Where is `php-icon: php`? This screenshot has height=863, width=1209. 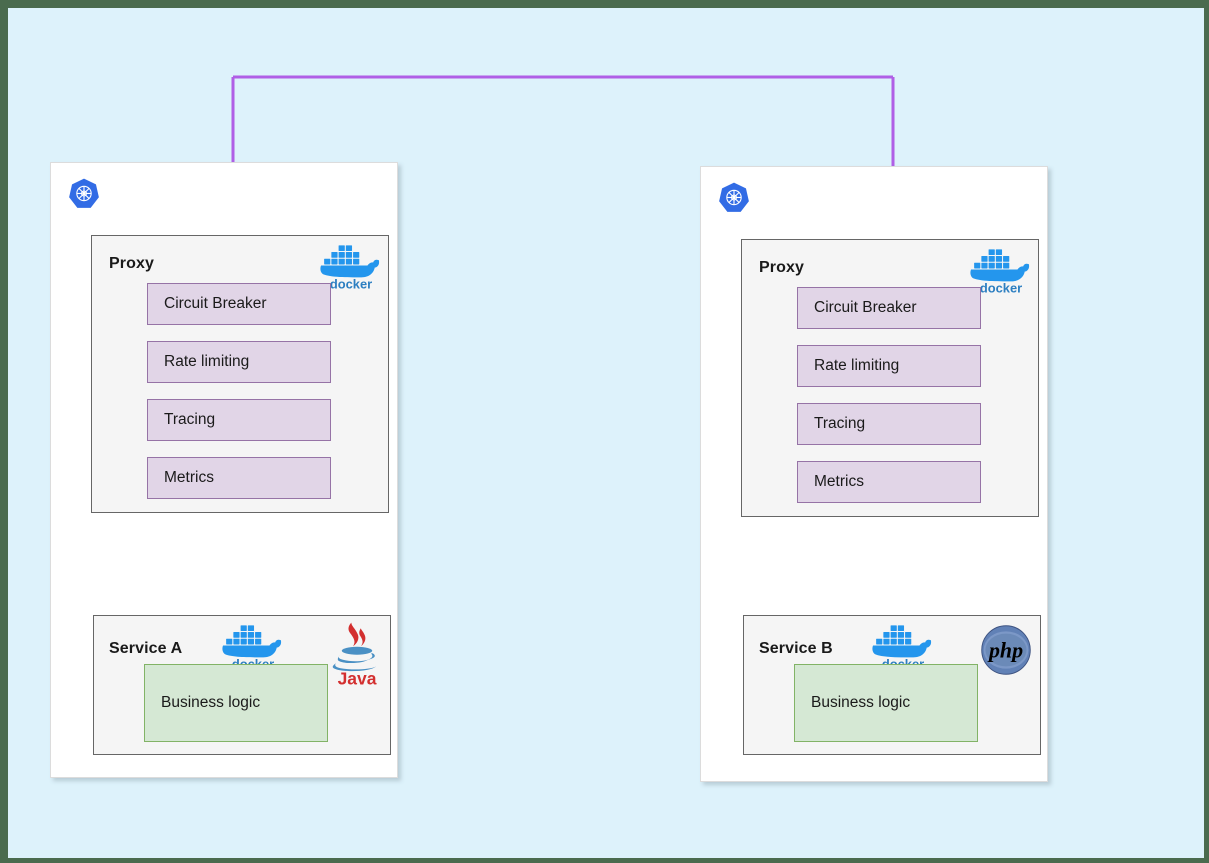 php-icon: php is located at coordinates (1006, 650).